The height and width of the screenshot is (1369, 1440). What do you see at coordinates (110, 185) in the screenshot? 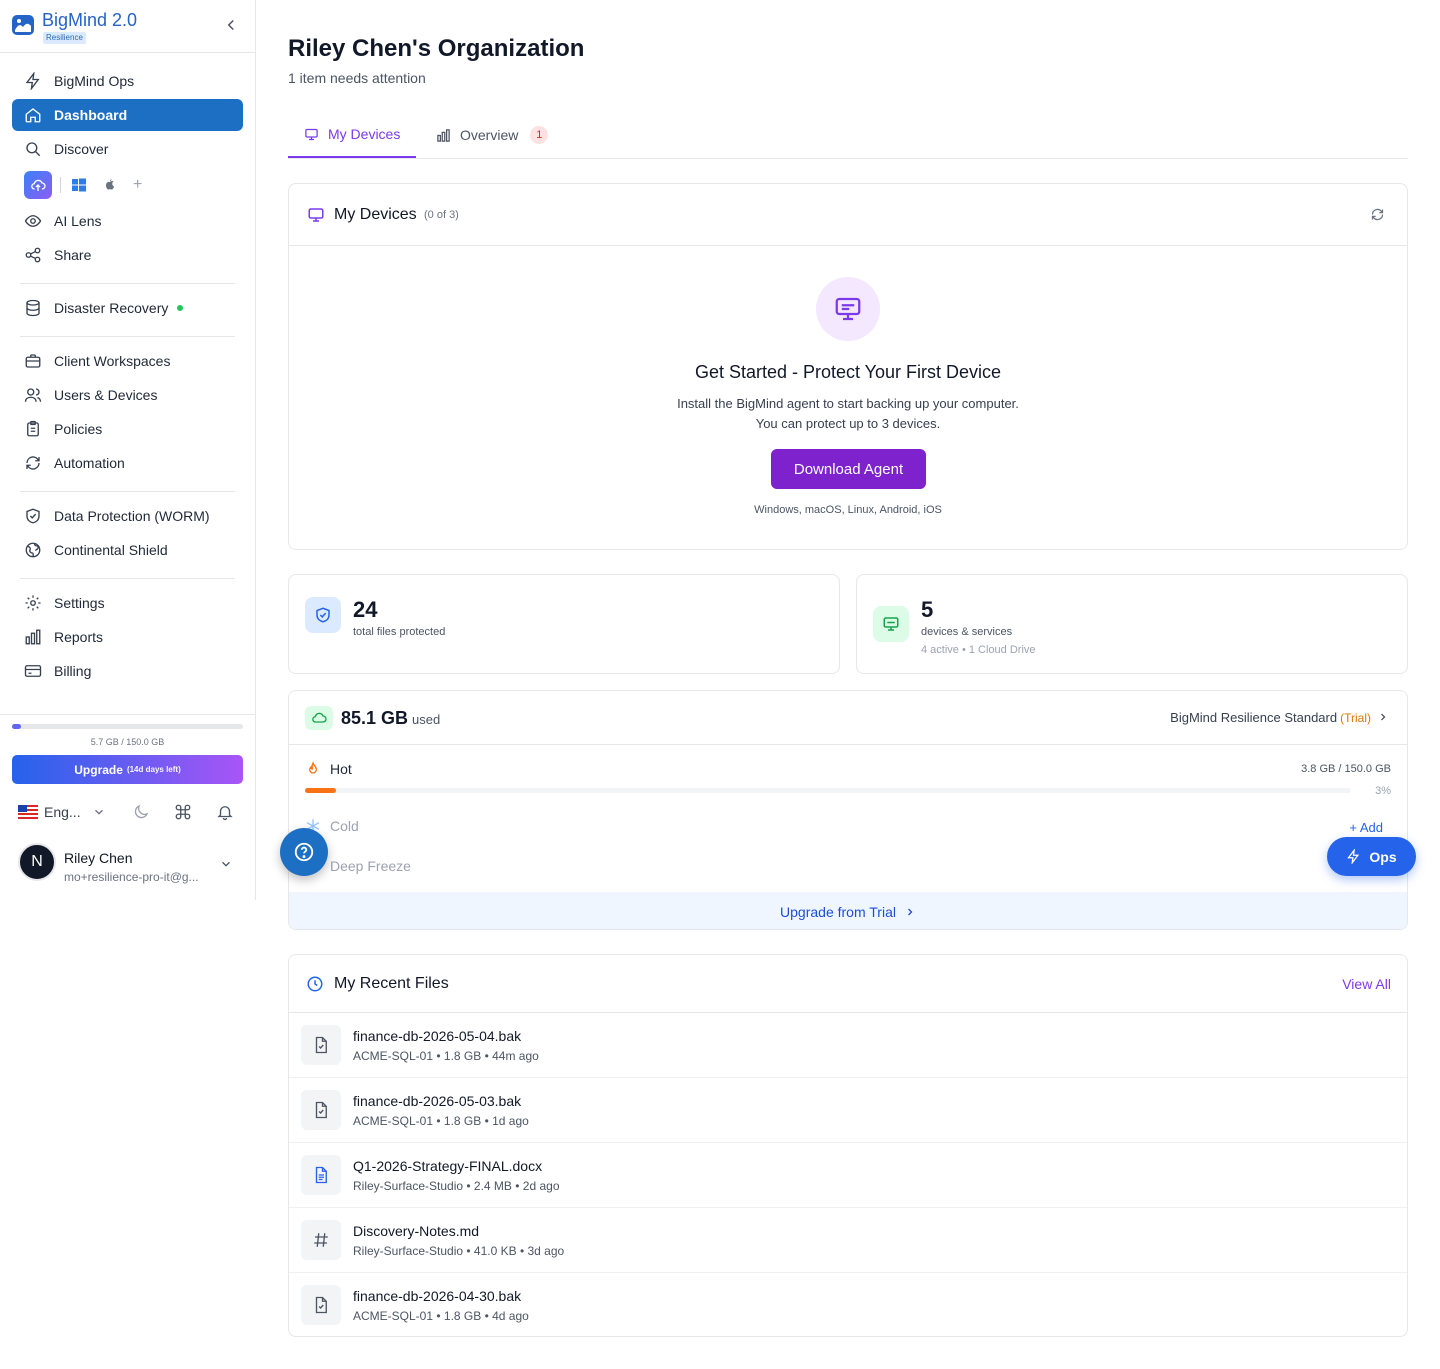
I see `apple-icon` at bounding box center [110, 185].